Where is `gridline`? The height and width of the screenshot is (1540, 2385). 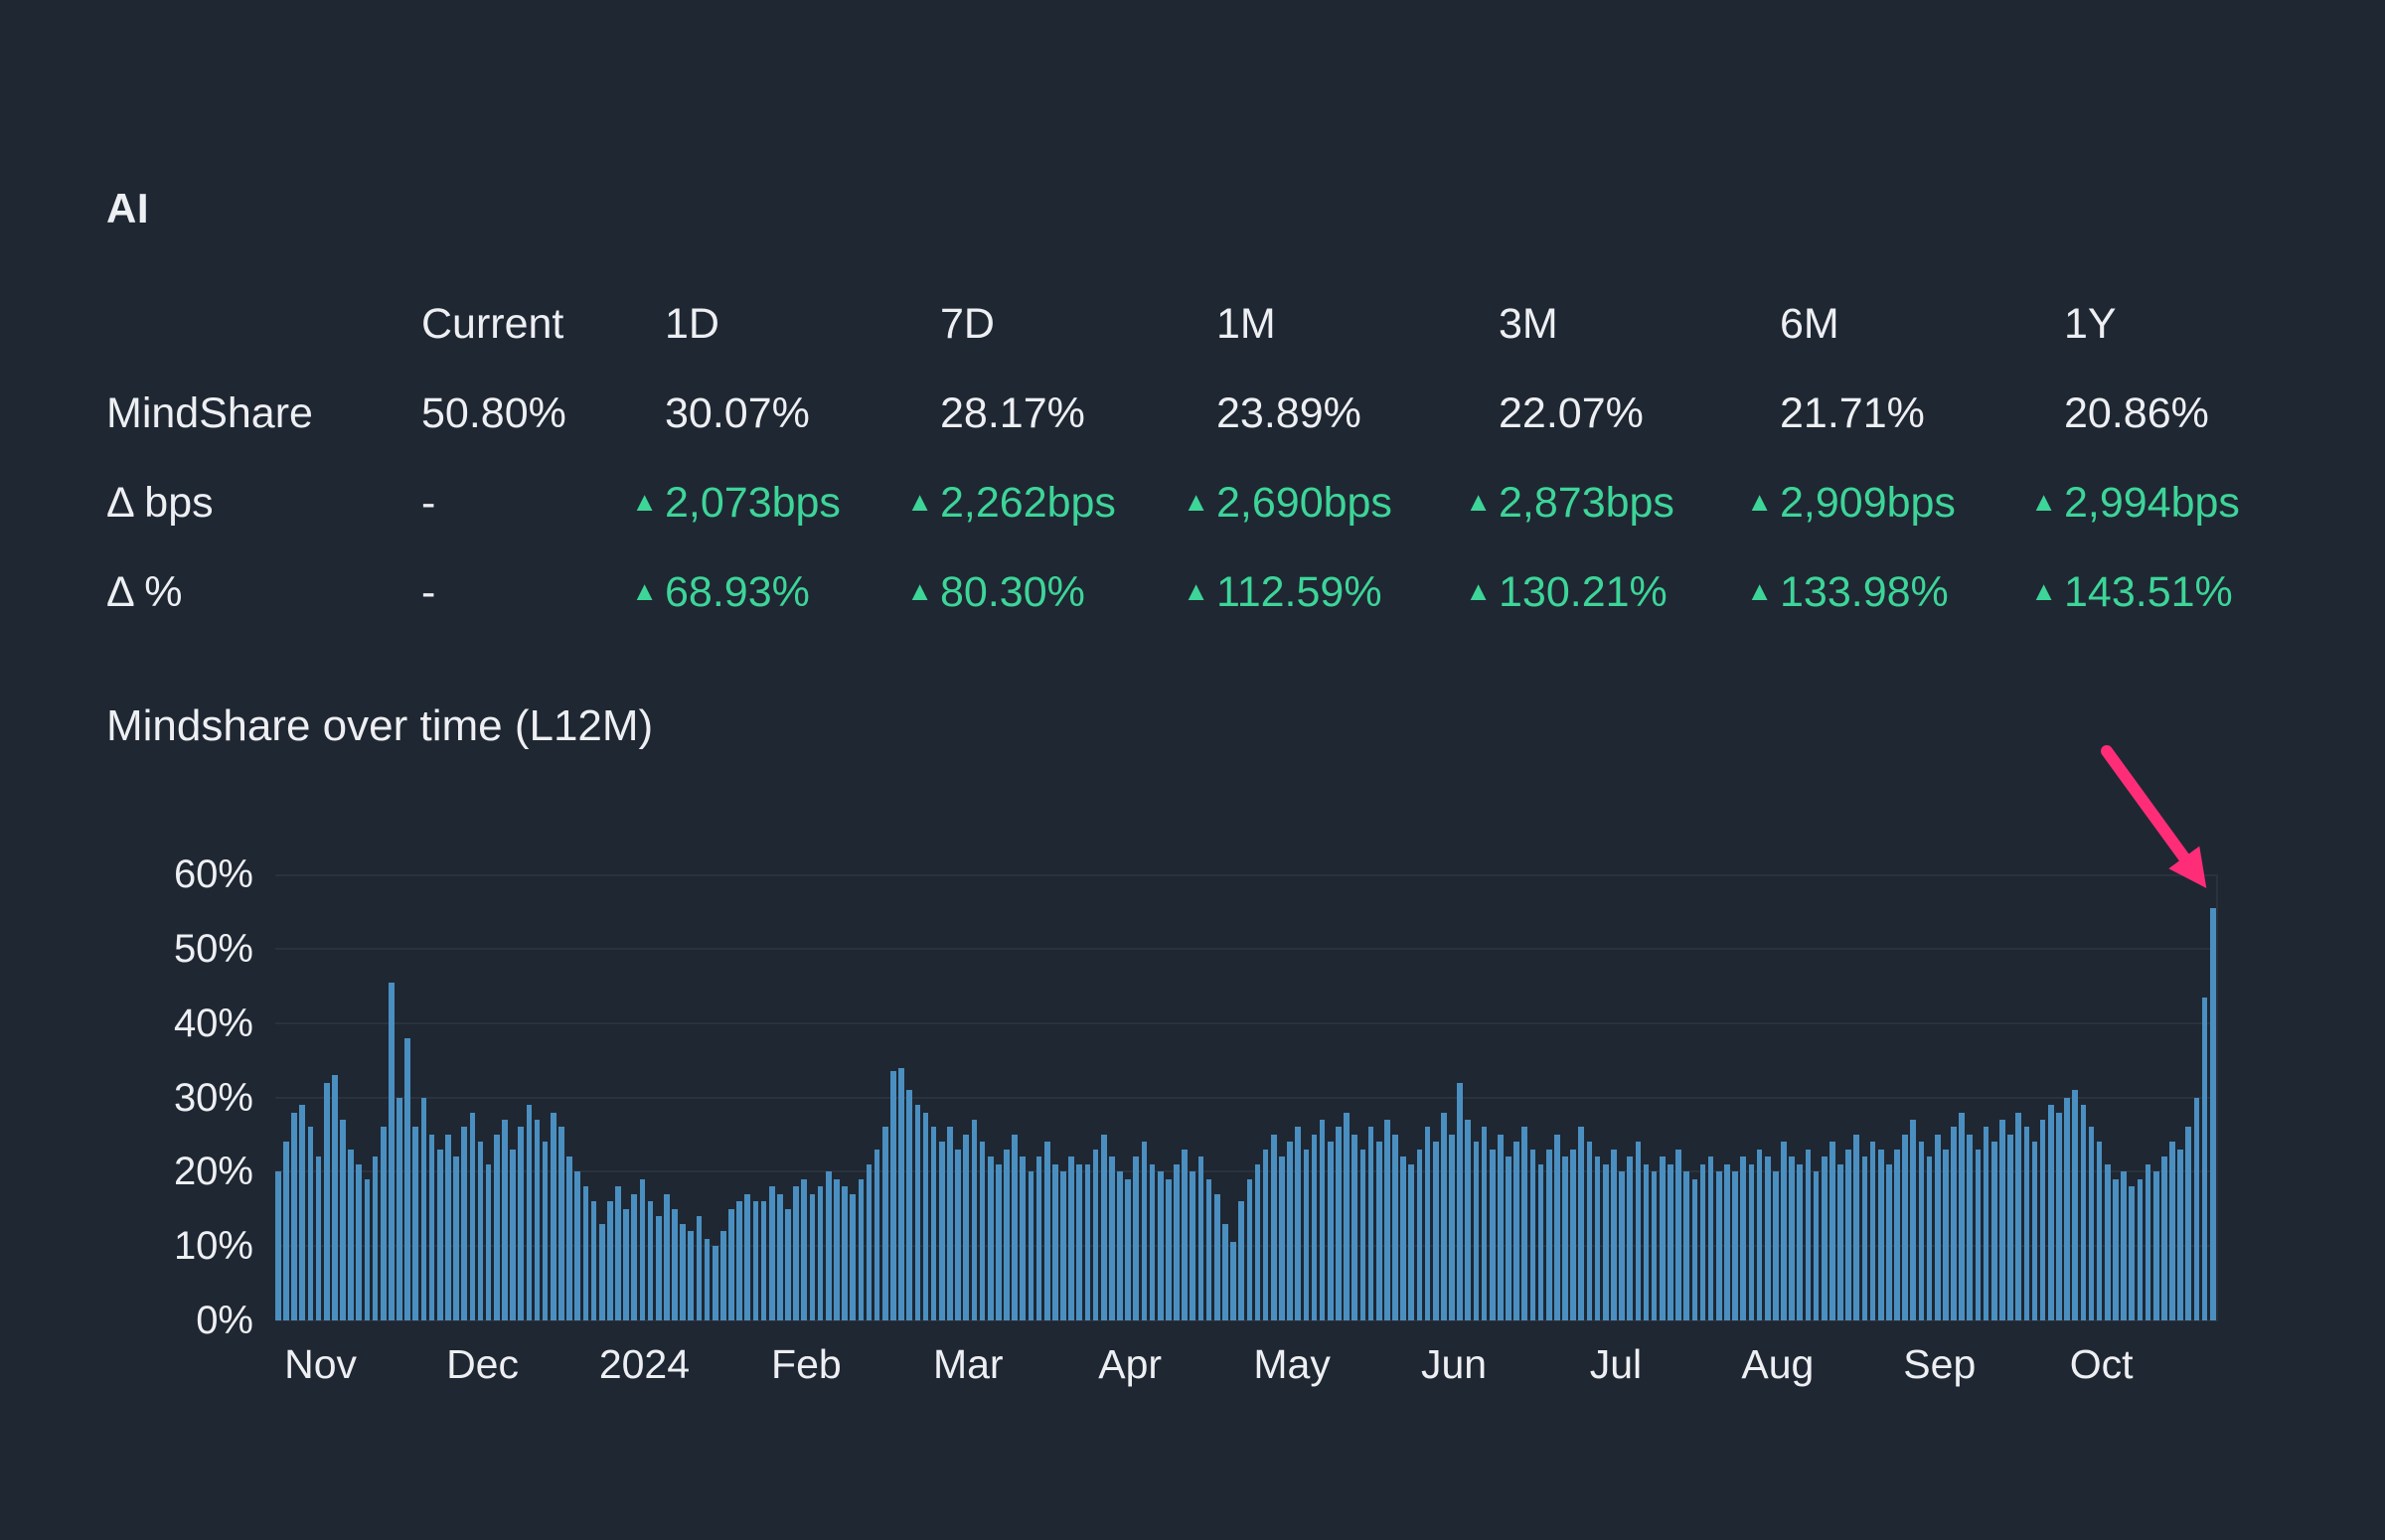
gridline is located at coordinates (1246, 875).